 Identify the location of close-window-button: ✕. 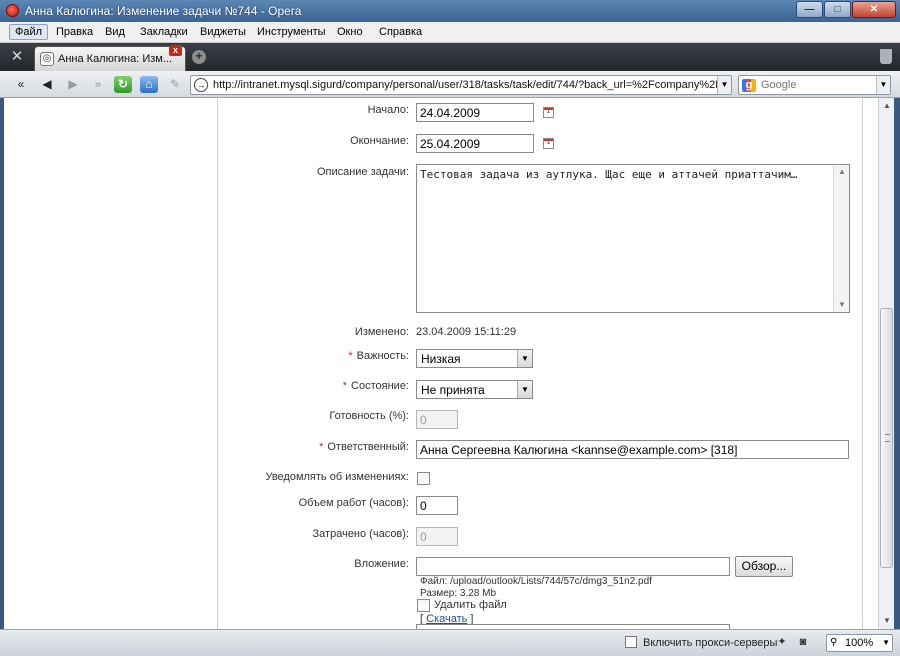
(874, 9).